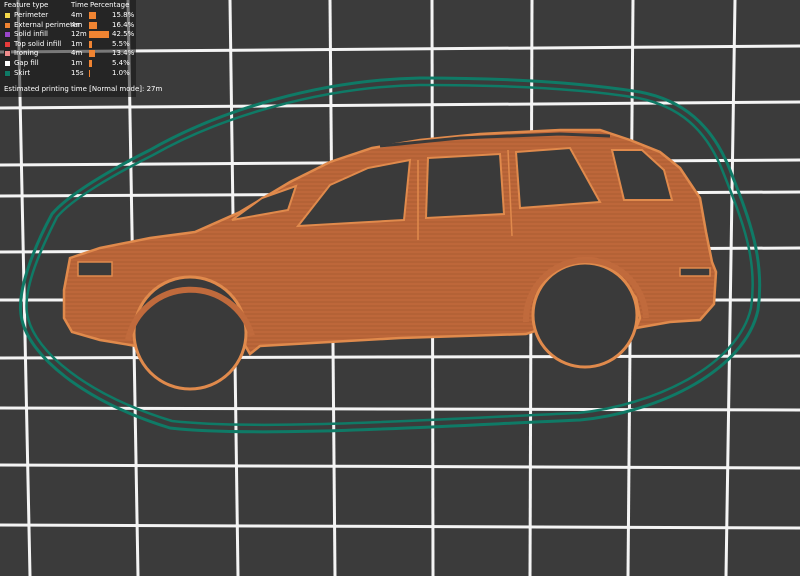  Describe the element at coordinates (31, 15) in the screenshot. I see `legend-feature-name: Perimeter` at that location.